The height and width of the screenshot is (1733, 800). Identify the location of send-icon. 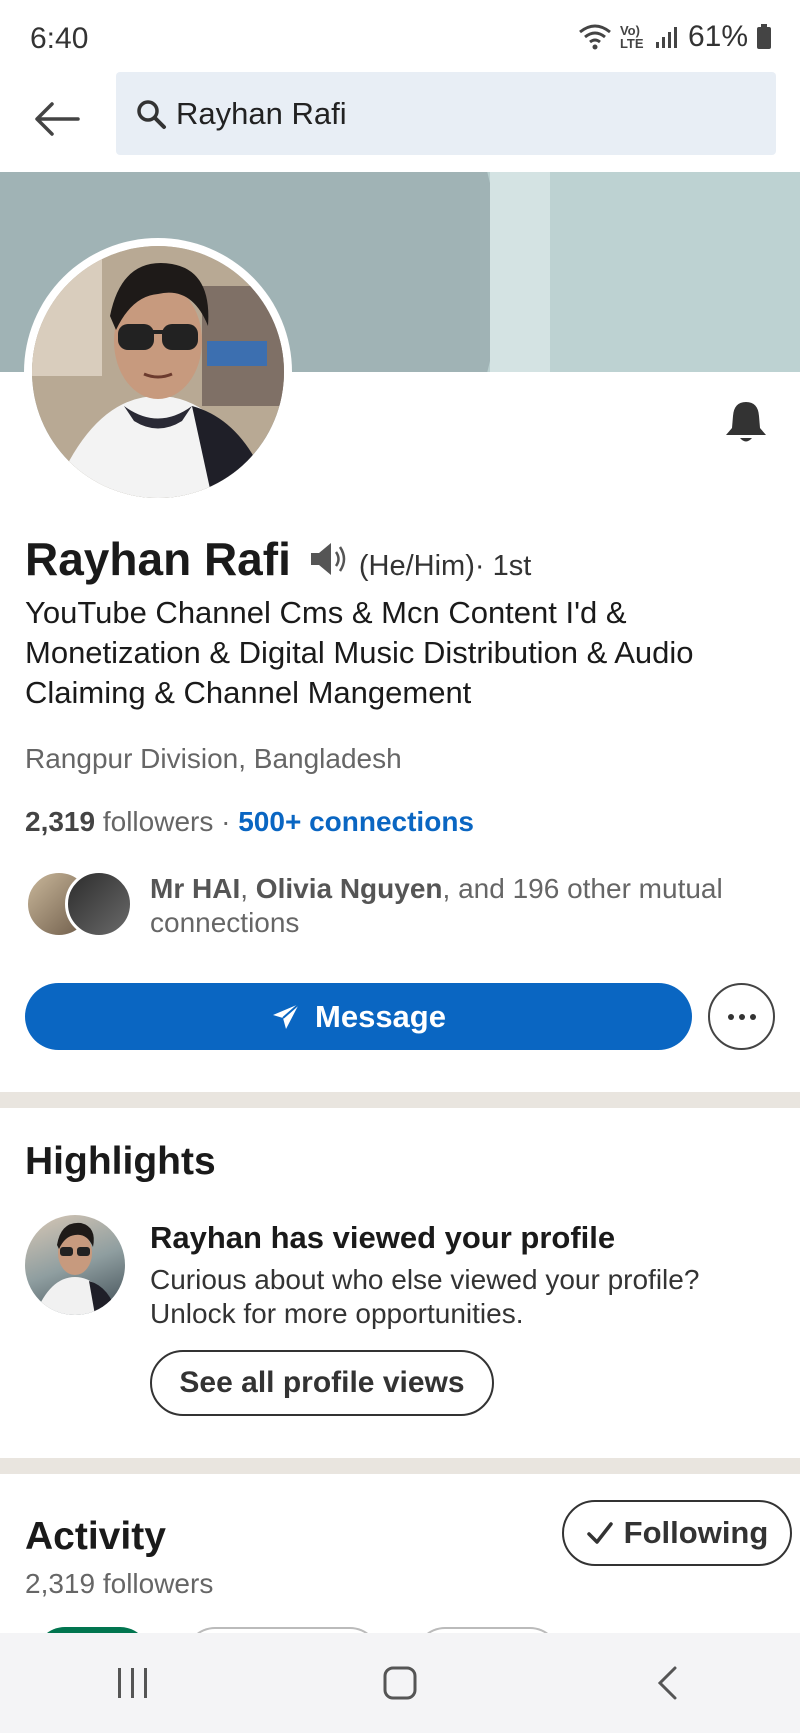
(286, 1015).